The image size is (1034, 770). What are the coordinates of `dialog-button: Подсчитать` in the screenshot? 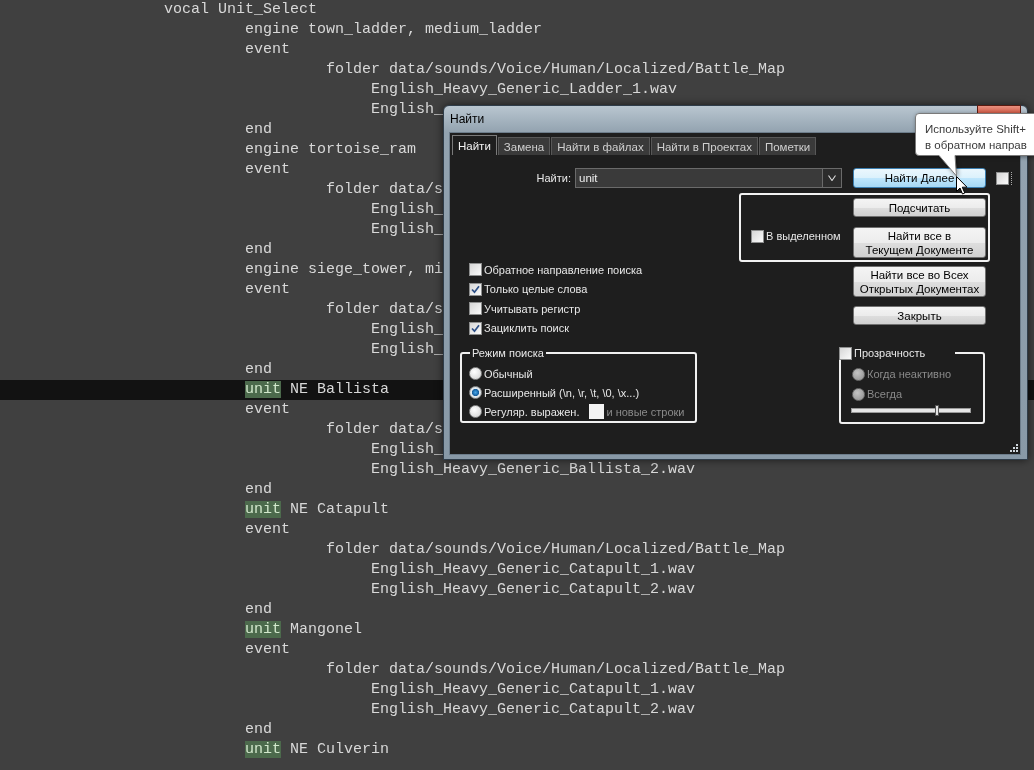 It's located at (919, 207).